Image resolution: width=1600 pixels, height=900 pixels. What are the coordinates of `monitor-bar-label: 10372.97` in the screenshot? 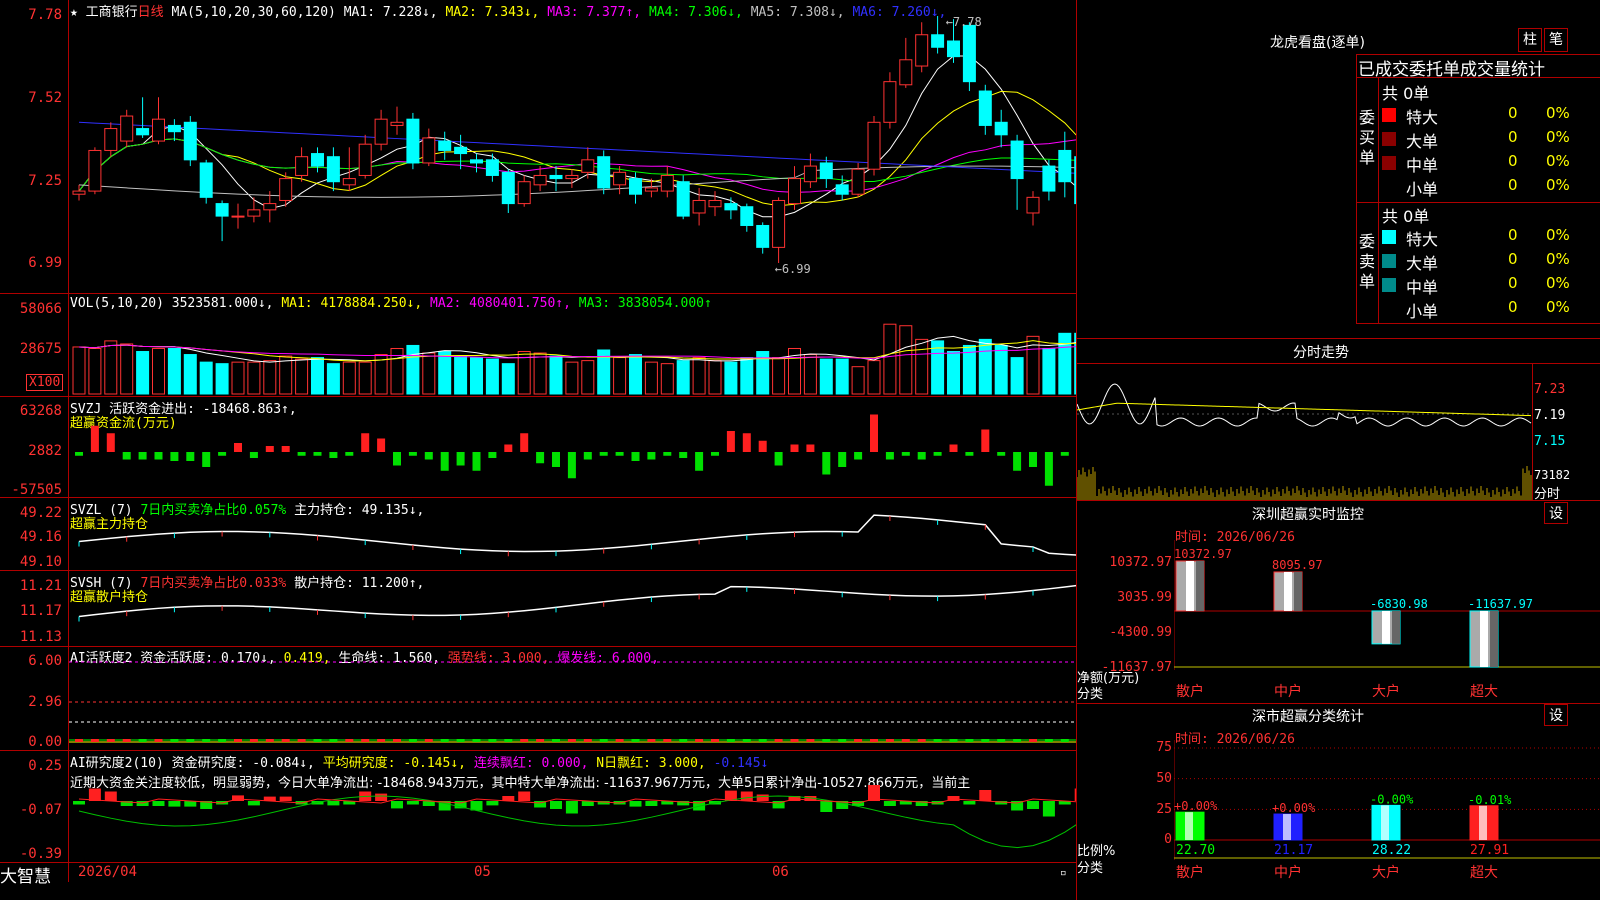 It's located at (1203, 554).